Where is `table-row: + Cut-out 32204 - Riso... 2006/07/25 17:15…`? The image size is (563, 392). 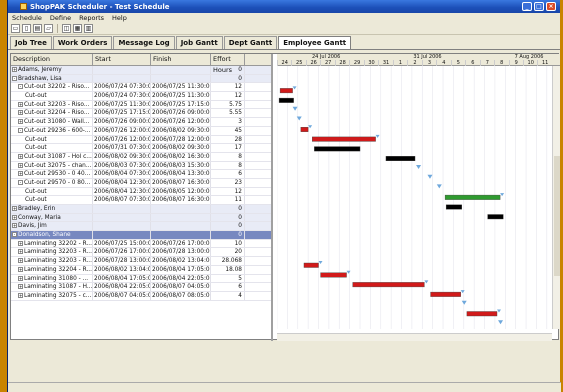 table-row: + Cut-out 32204 - Riso... 2006/07/25 17:15… is located at coordinates (141, 114).